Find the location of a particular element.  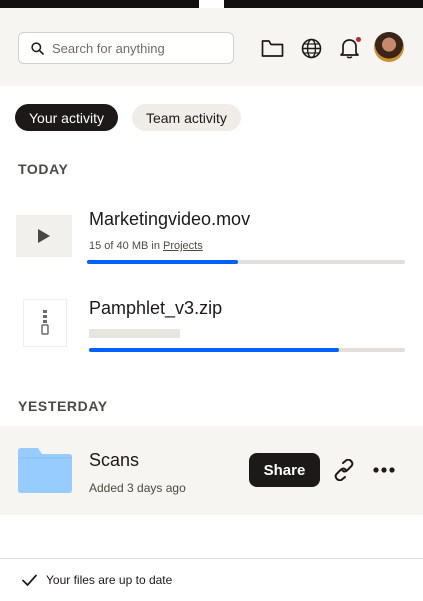

file-name: Marketingvideo.mov is located at coordinates (170, 219).